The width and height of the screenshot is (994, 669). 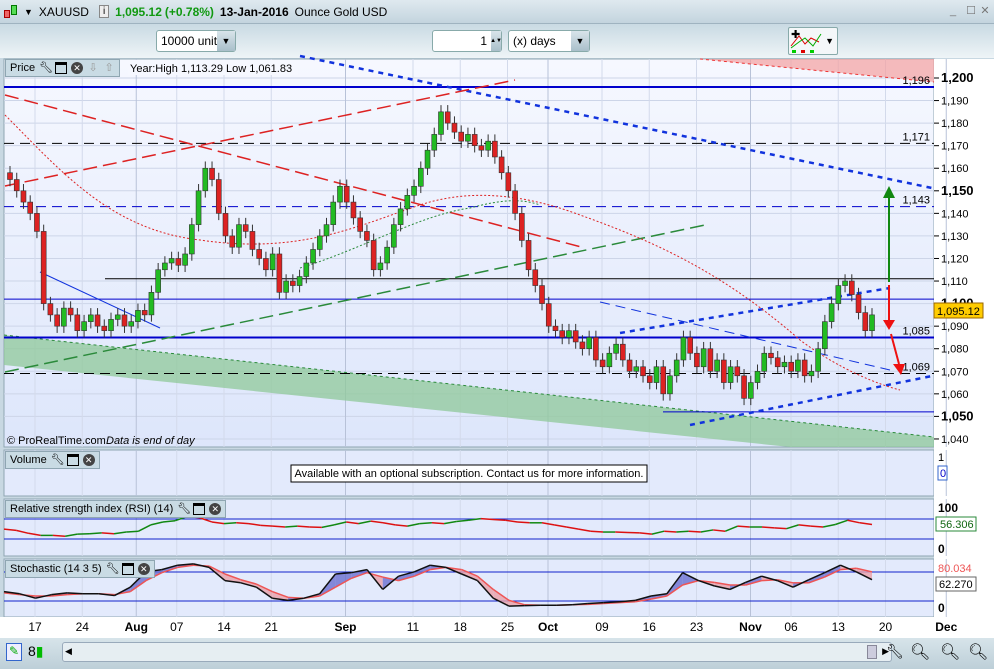 I want to click on x-tick-label: 17, so click(x=35, y=627).